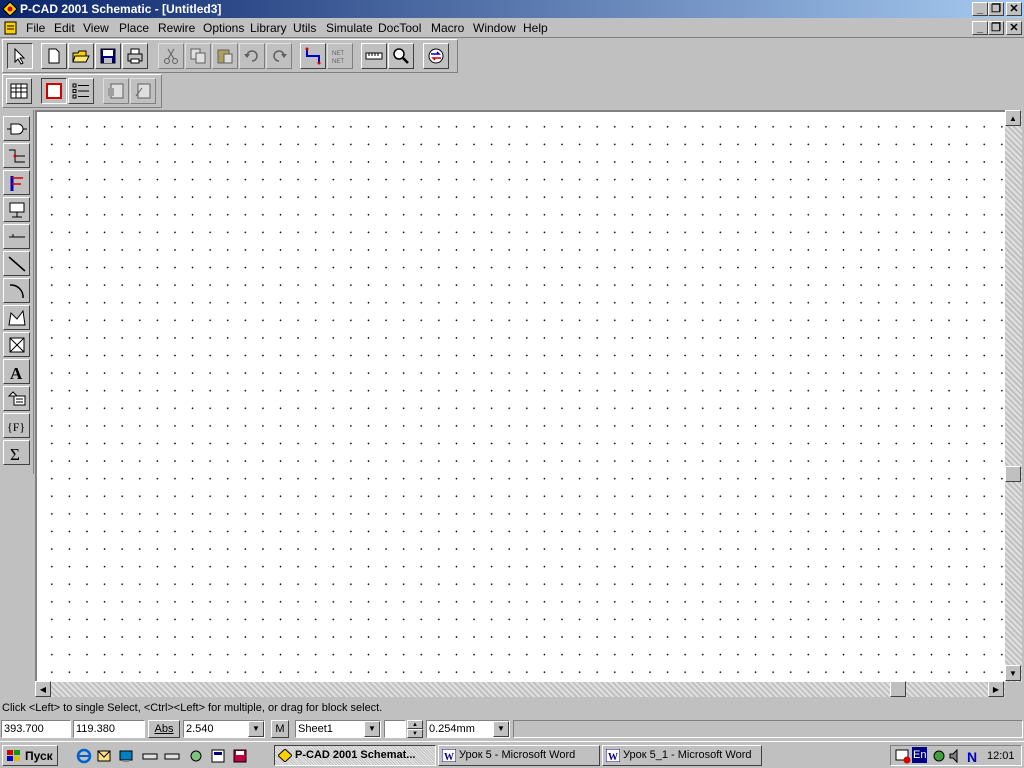  I want to click on sheet-value: Sheet1, so click(315, 729).